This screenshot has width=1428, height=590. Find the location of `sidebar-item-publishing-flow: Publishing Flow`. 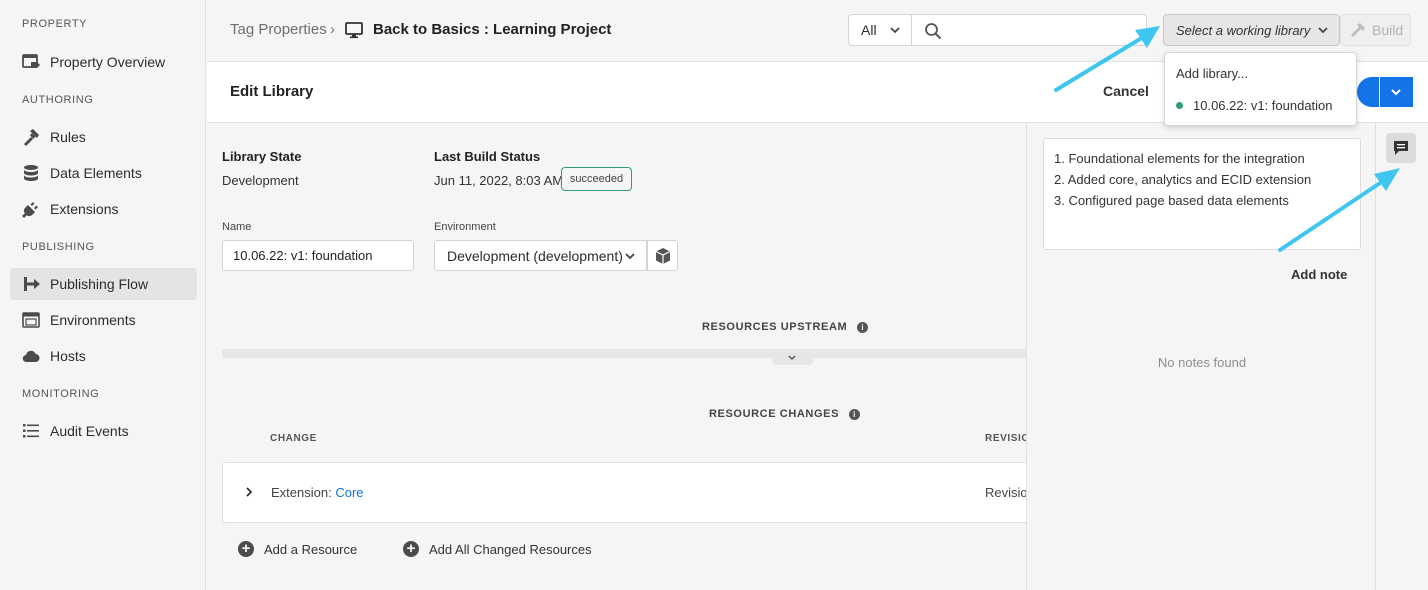

sidebar-item-publishing-flow: Publishing Flow is located at coordinates (103, 284).